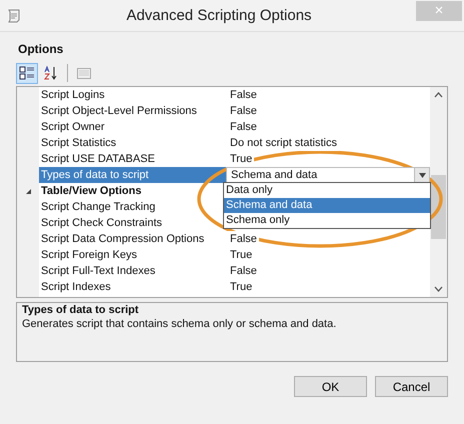 The width and height of the screenshot is (464, 424). What do you see at coordinates (219, 15) in the screenshot?
I see `window-title: Advanced Scripting Options` at bounding box center [219, 15].